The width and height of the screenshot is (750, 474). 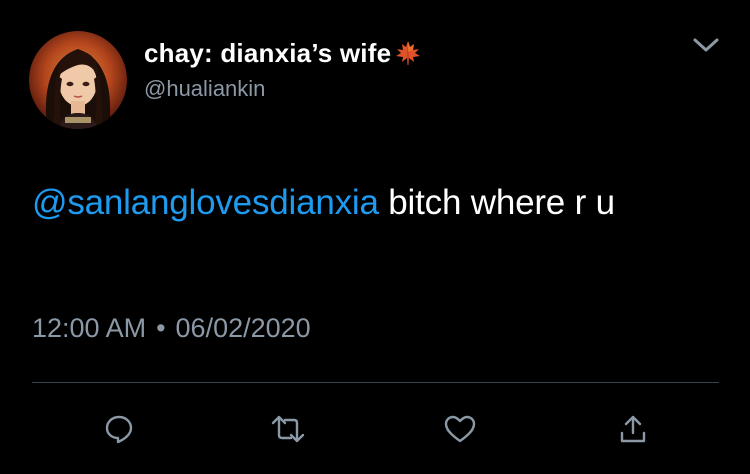 I want to click on action-bar, so click(x=375, y=429).